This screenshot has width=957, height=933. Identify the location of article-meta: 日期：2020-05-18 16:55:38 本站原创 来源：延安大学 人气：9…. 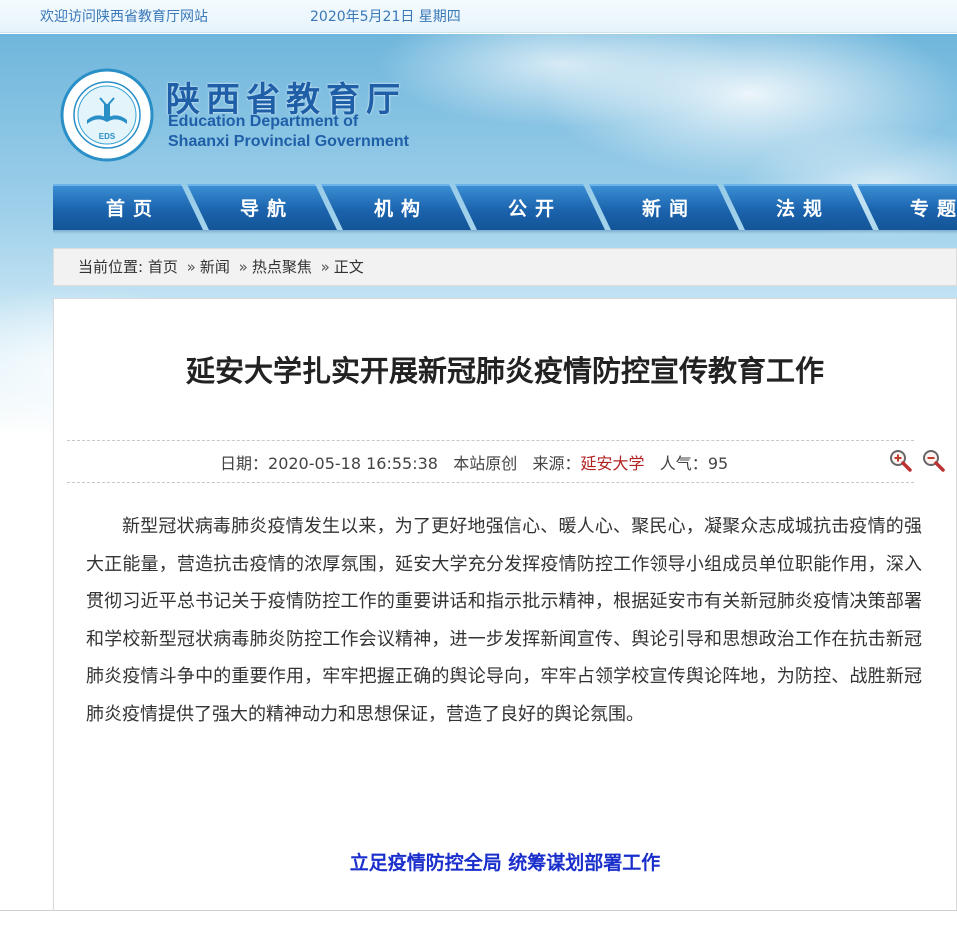
(474, 462).